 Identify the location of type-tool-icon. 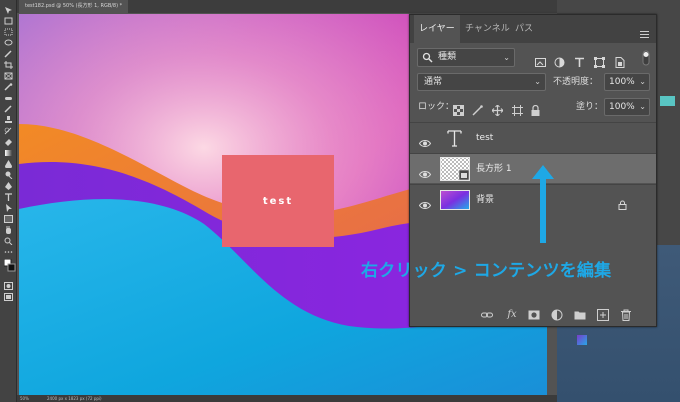
(8, 197).